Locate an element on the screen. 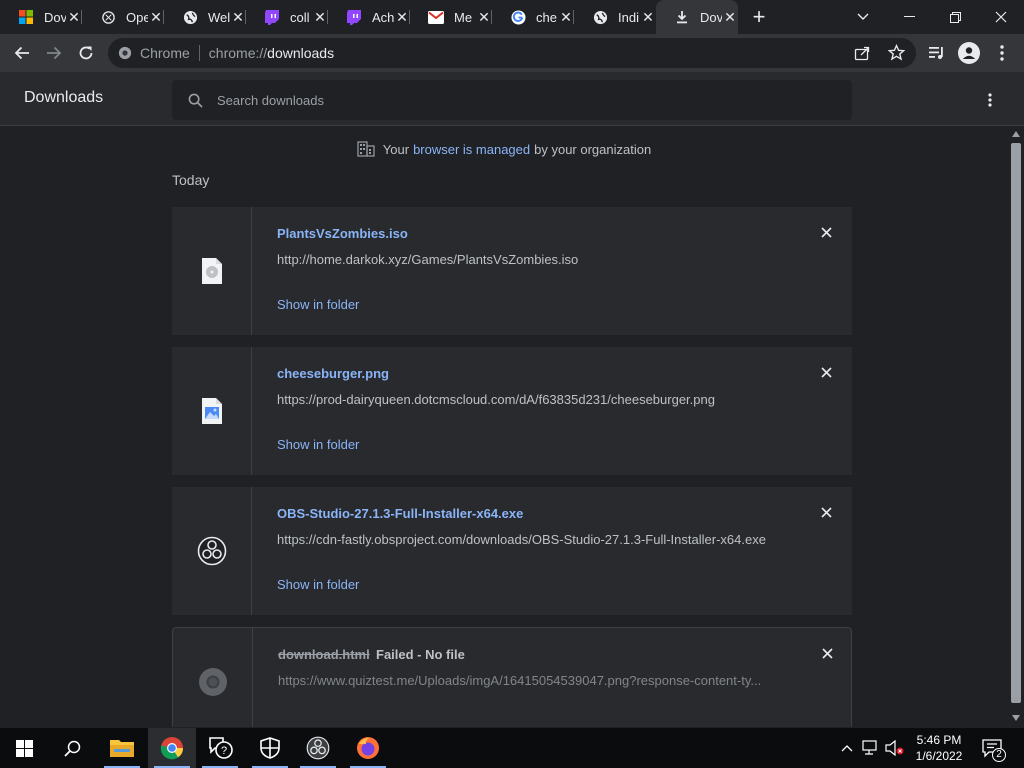  tab-2: Ope ✕ is located at coordinates (123, 17).